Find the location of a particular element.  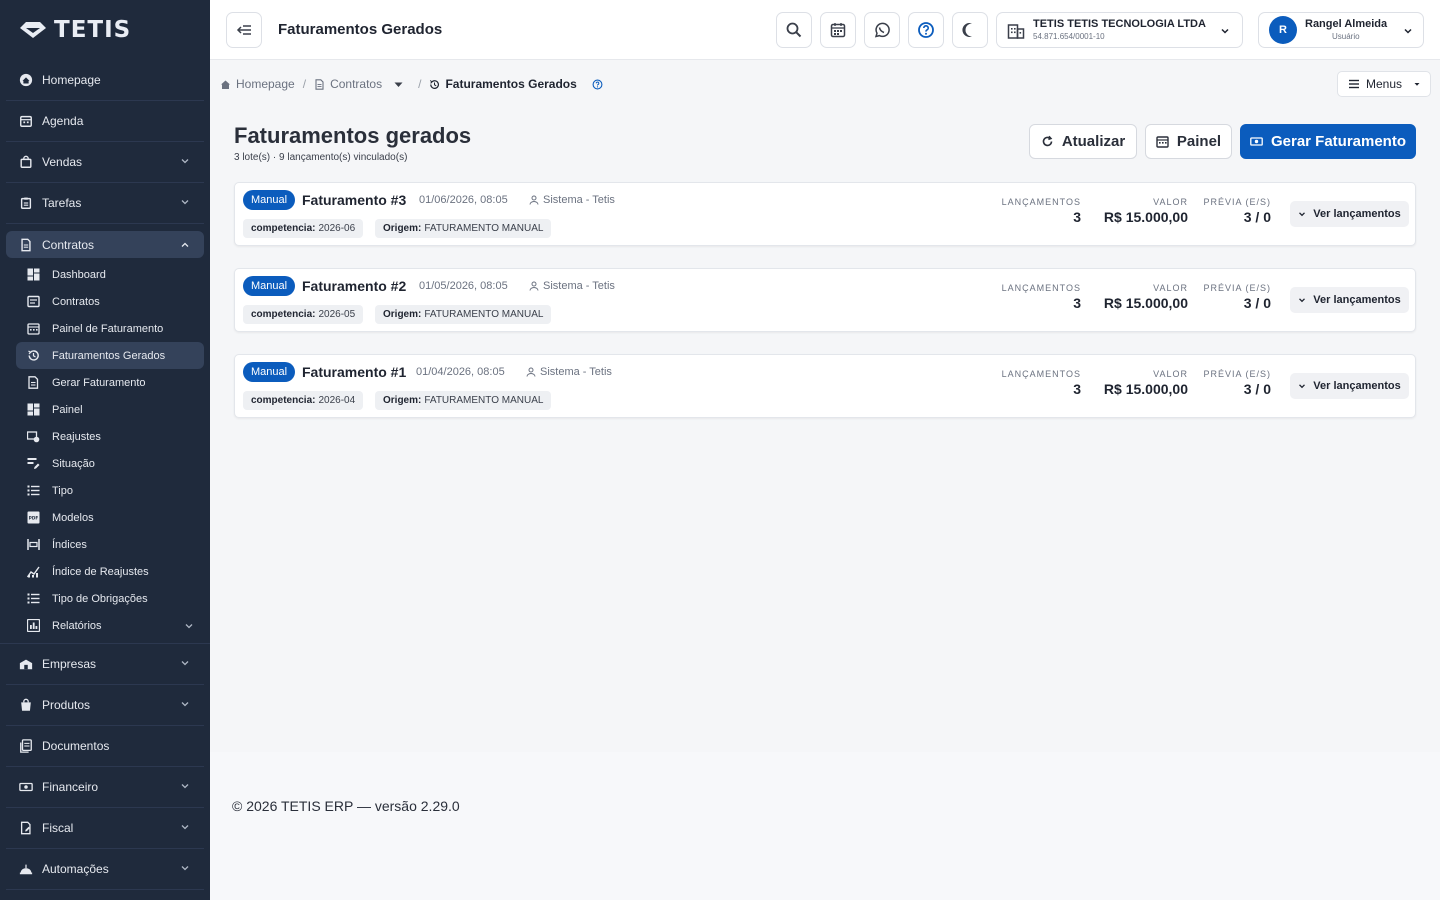

calendar-button is located at coordinates (838, 30).